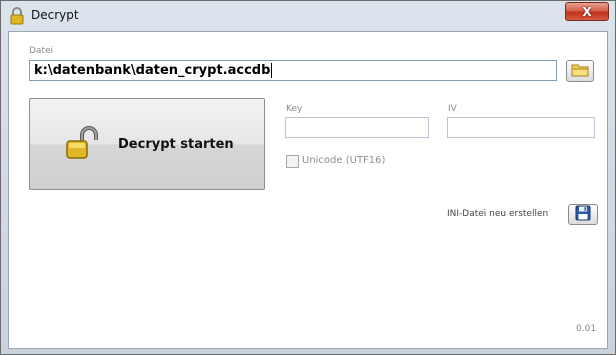  What do you see at coordinates (272, 70) in the screenshot?
I see `text-caret` at bounding box center [272, 70].